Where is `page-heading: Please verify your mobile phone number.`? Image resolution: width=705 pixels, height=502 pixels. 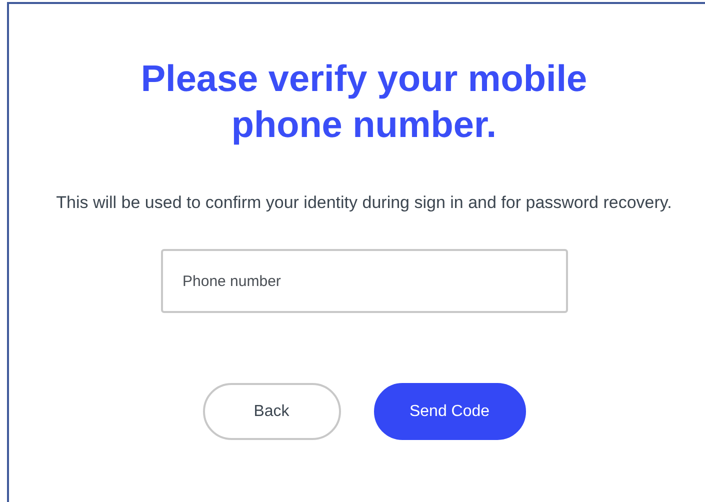
page-heading: Please verify your mobile phone number. is located at coordinates (364, 102).